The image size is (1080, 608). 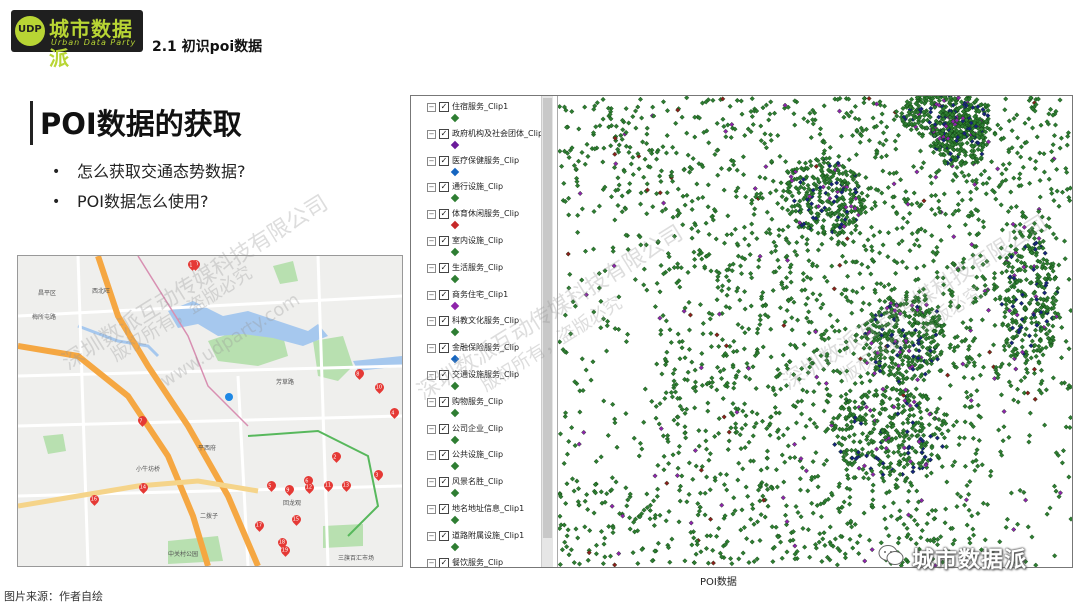 I want to click on layer-item: − ✓ 餐饮服务_Clip, so click(x=476, y=561).